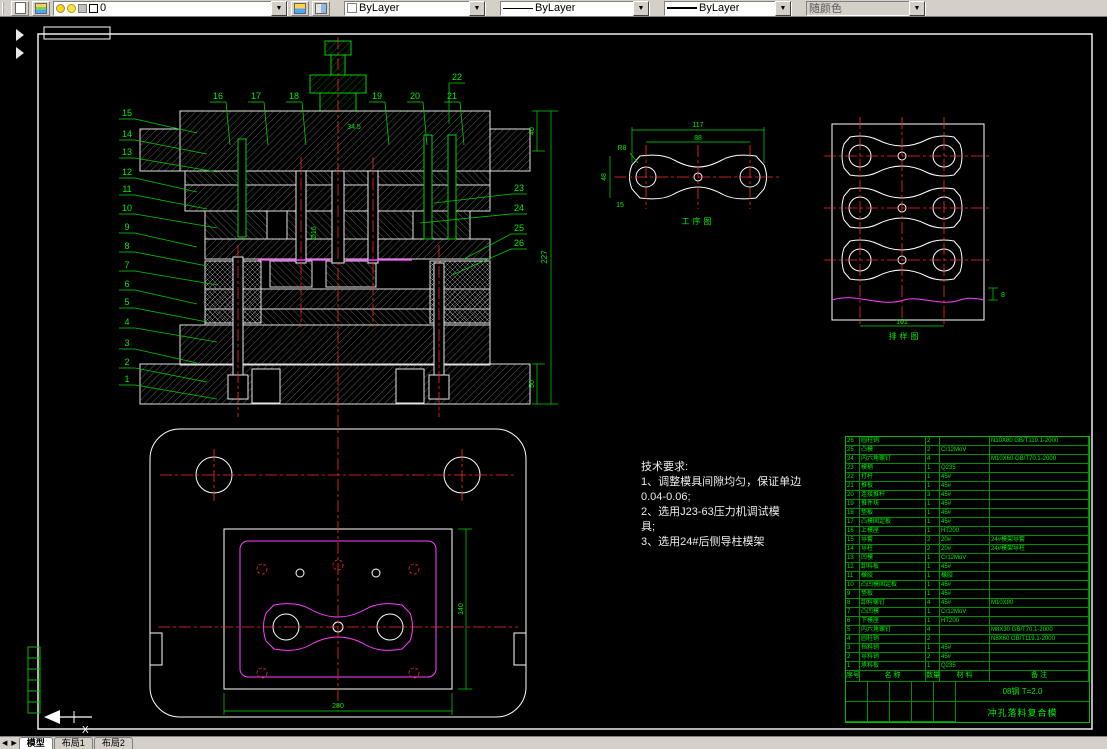 The image size is (1107, 749). What do you see at coordinates (893, 495) in the screenshot?
I see `bom-cell: 连接推杆` at bounding box center [893, 495].